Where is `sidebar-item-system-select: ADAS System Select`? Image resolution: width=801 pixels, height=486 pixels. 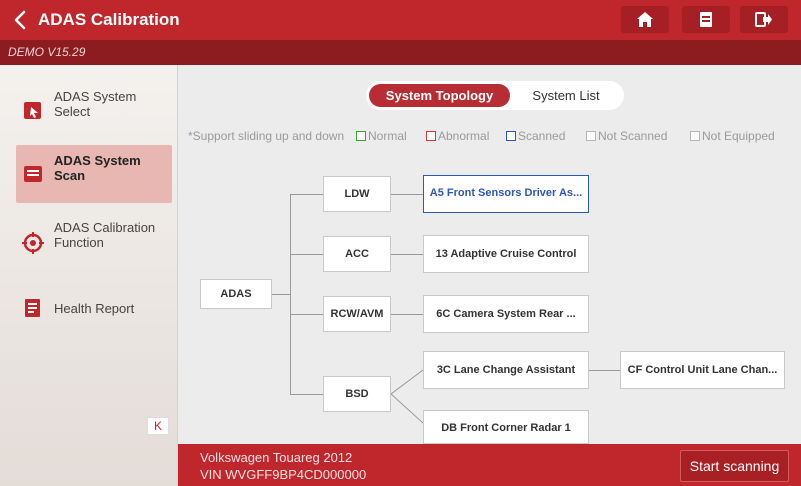 sidebar-item-system-select: ADAS System Select is located at coordinates (94, 110).